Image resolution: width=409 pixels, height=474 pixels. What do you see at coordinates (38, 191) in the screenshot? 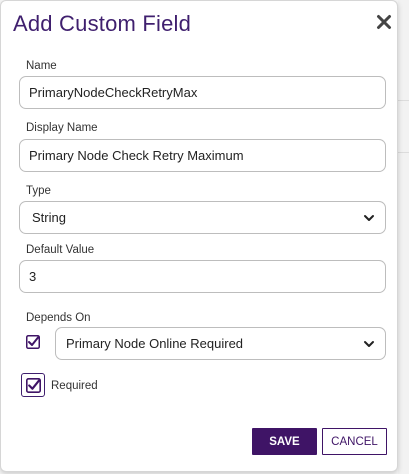
I see `type-label: Type` at bounding box center [38, 191].